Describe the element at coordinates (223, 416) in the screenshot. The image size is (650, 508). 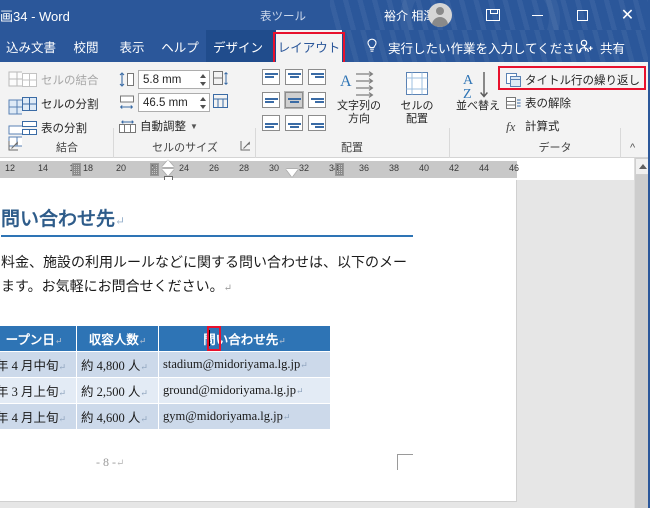
I see `cell-text: gym@midoriyama.lg.jp` at that location.